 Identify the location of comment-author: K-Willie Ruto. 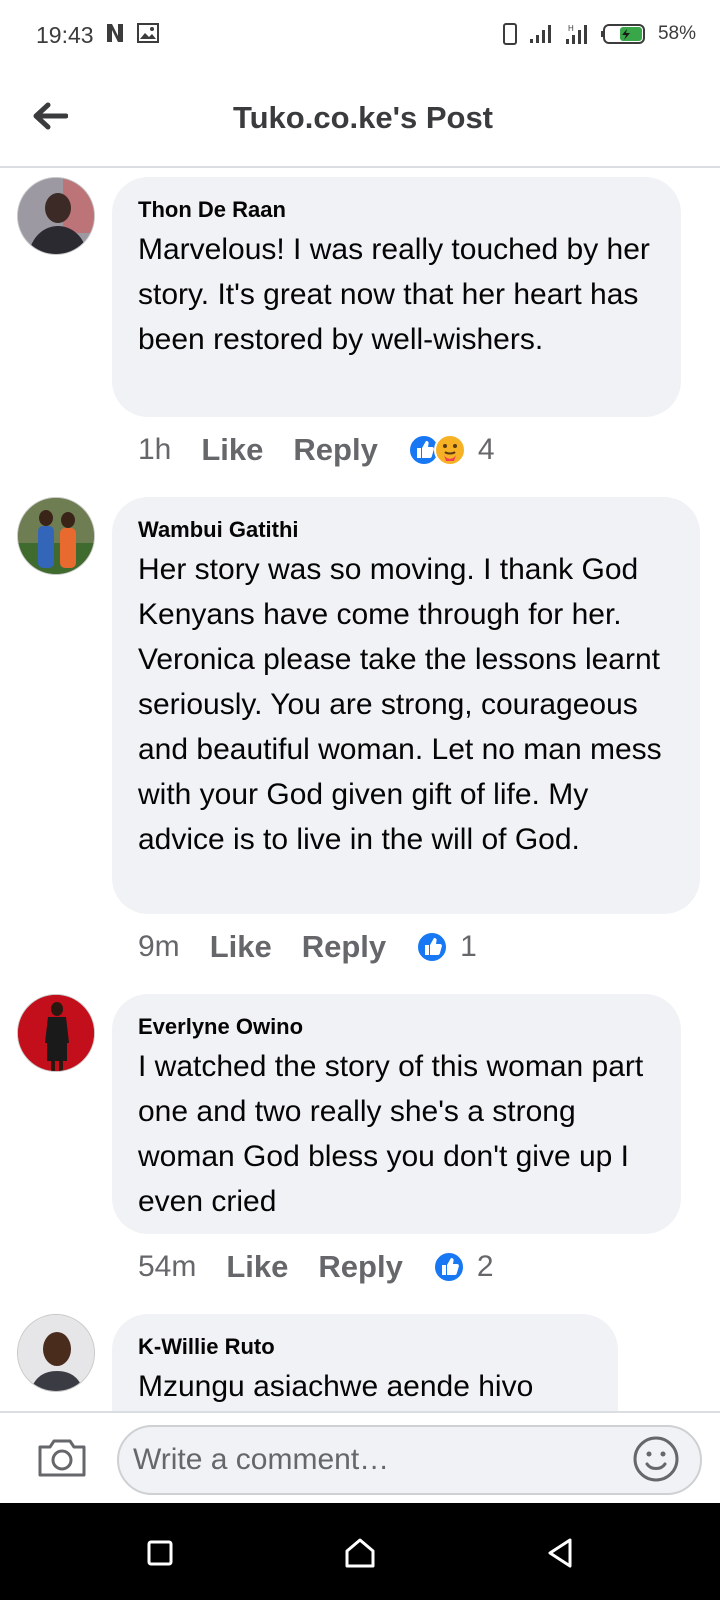
(365, 1347).